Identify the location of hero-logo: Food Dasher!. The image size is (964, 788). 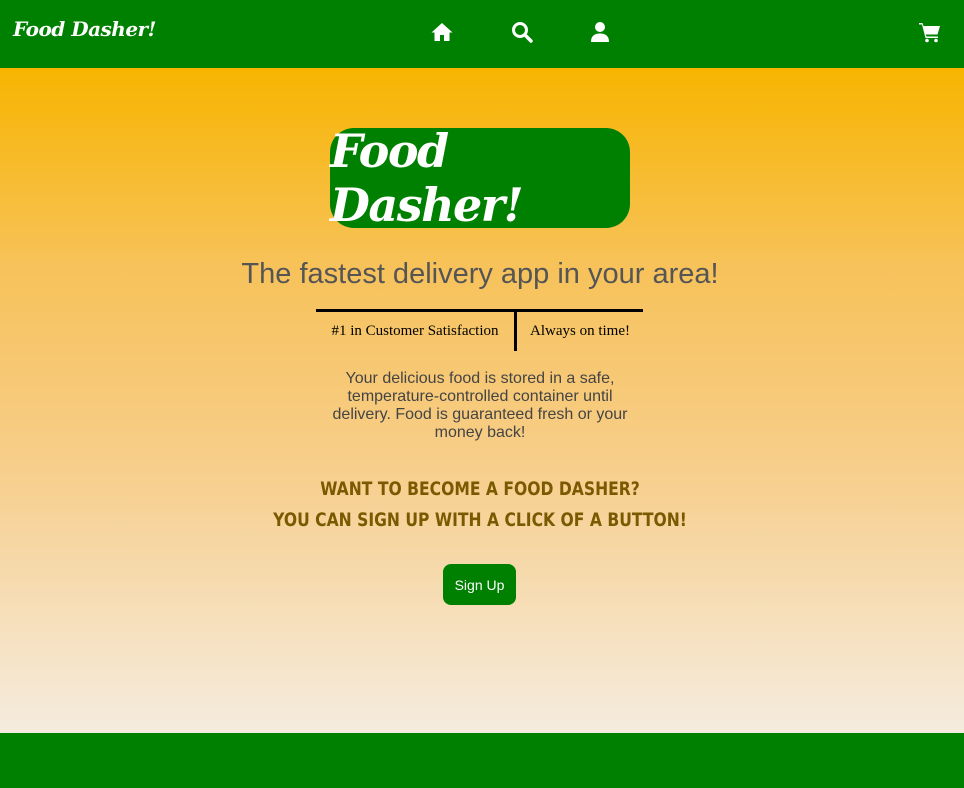
(480, 178).